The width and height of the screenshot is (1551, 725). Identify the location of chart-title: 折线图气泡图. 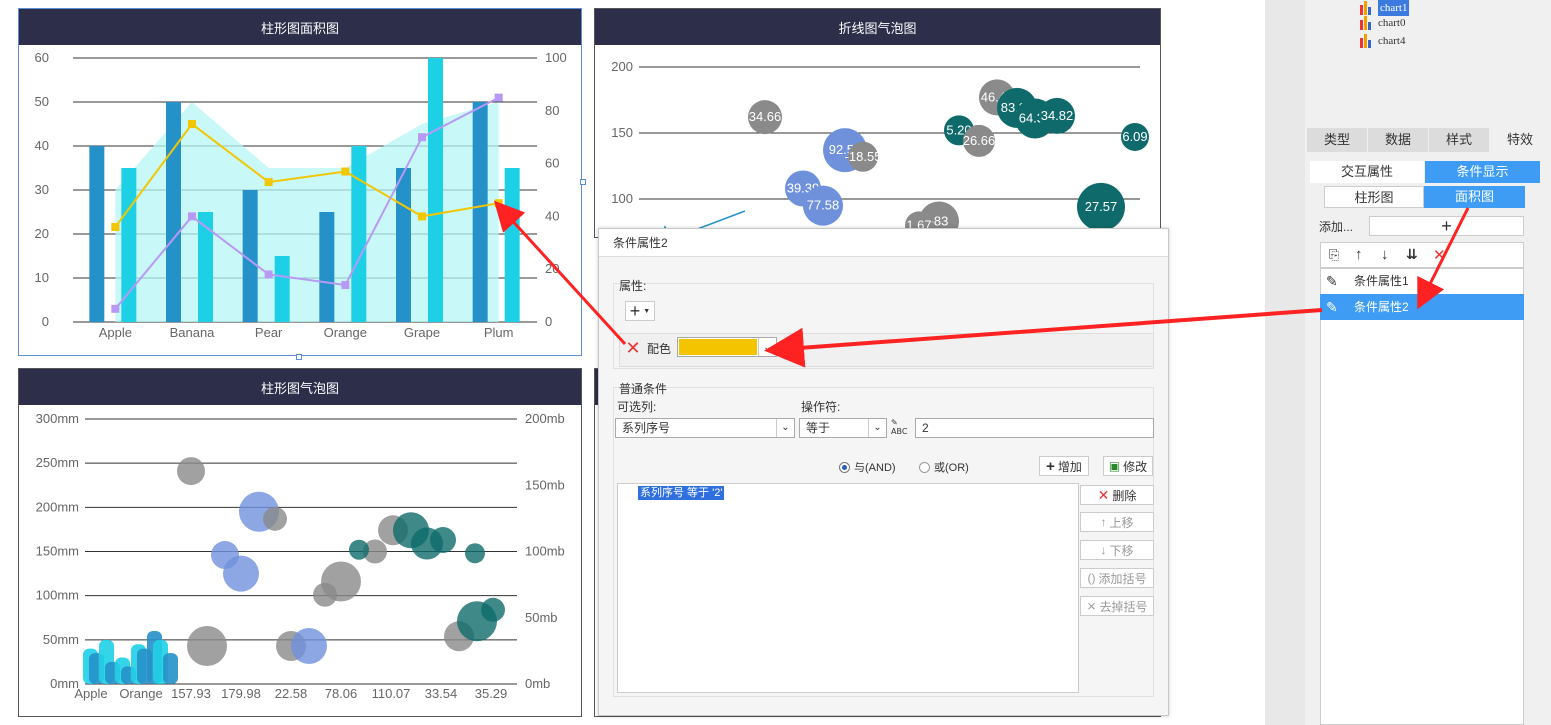
(877, 27).